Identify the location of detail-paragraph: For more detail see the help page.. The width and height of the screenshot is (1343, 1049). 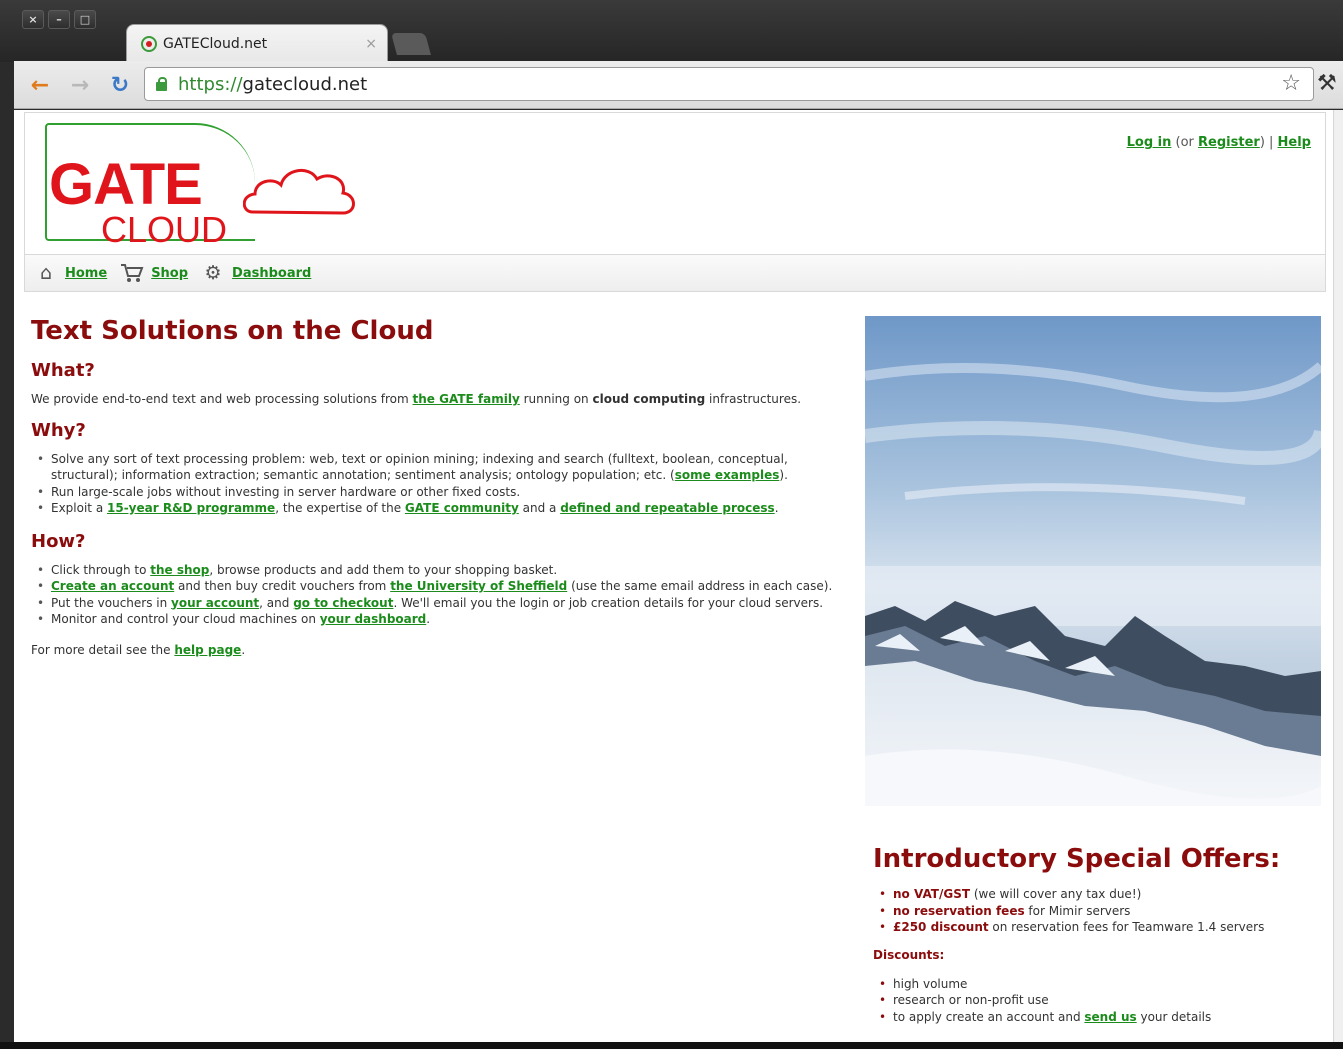
(441, 650).